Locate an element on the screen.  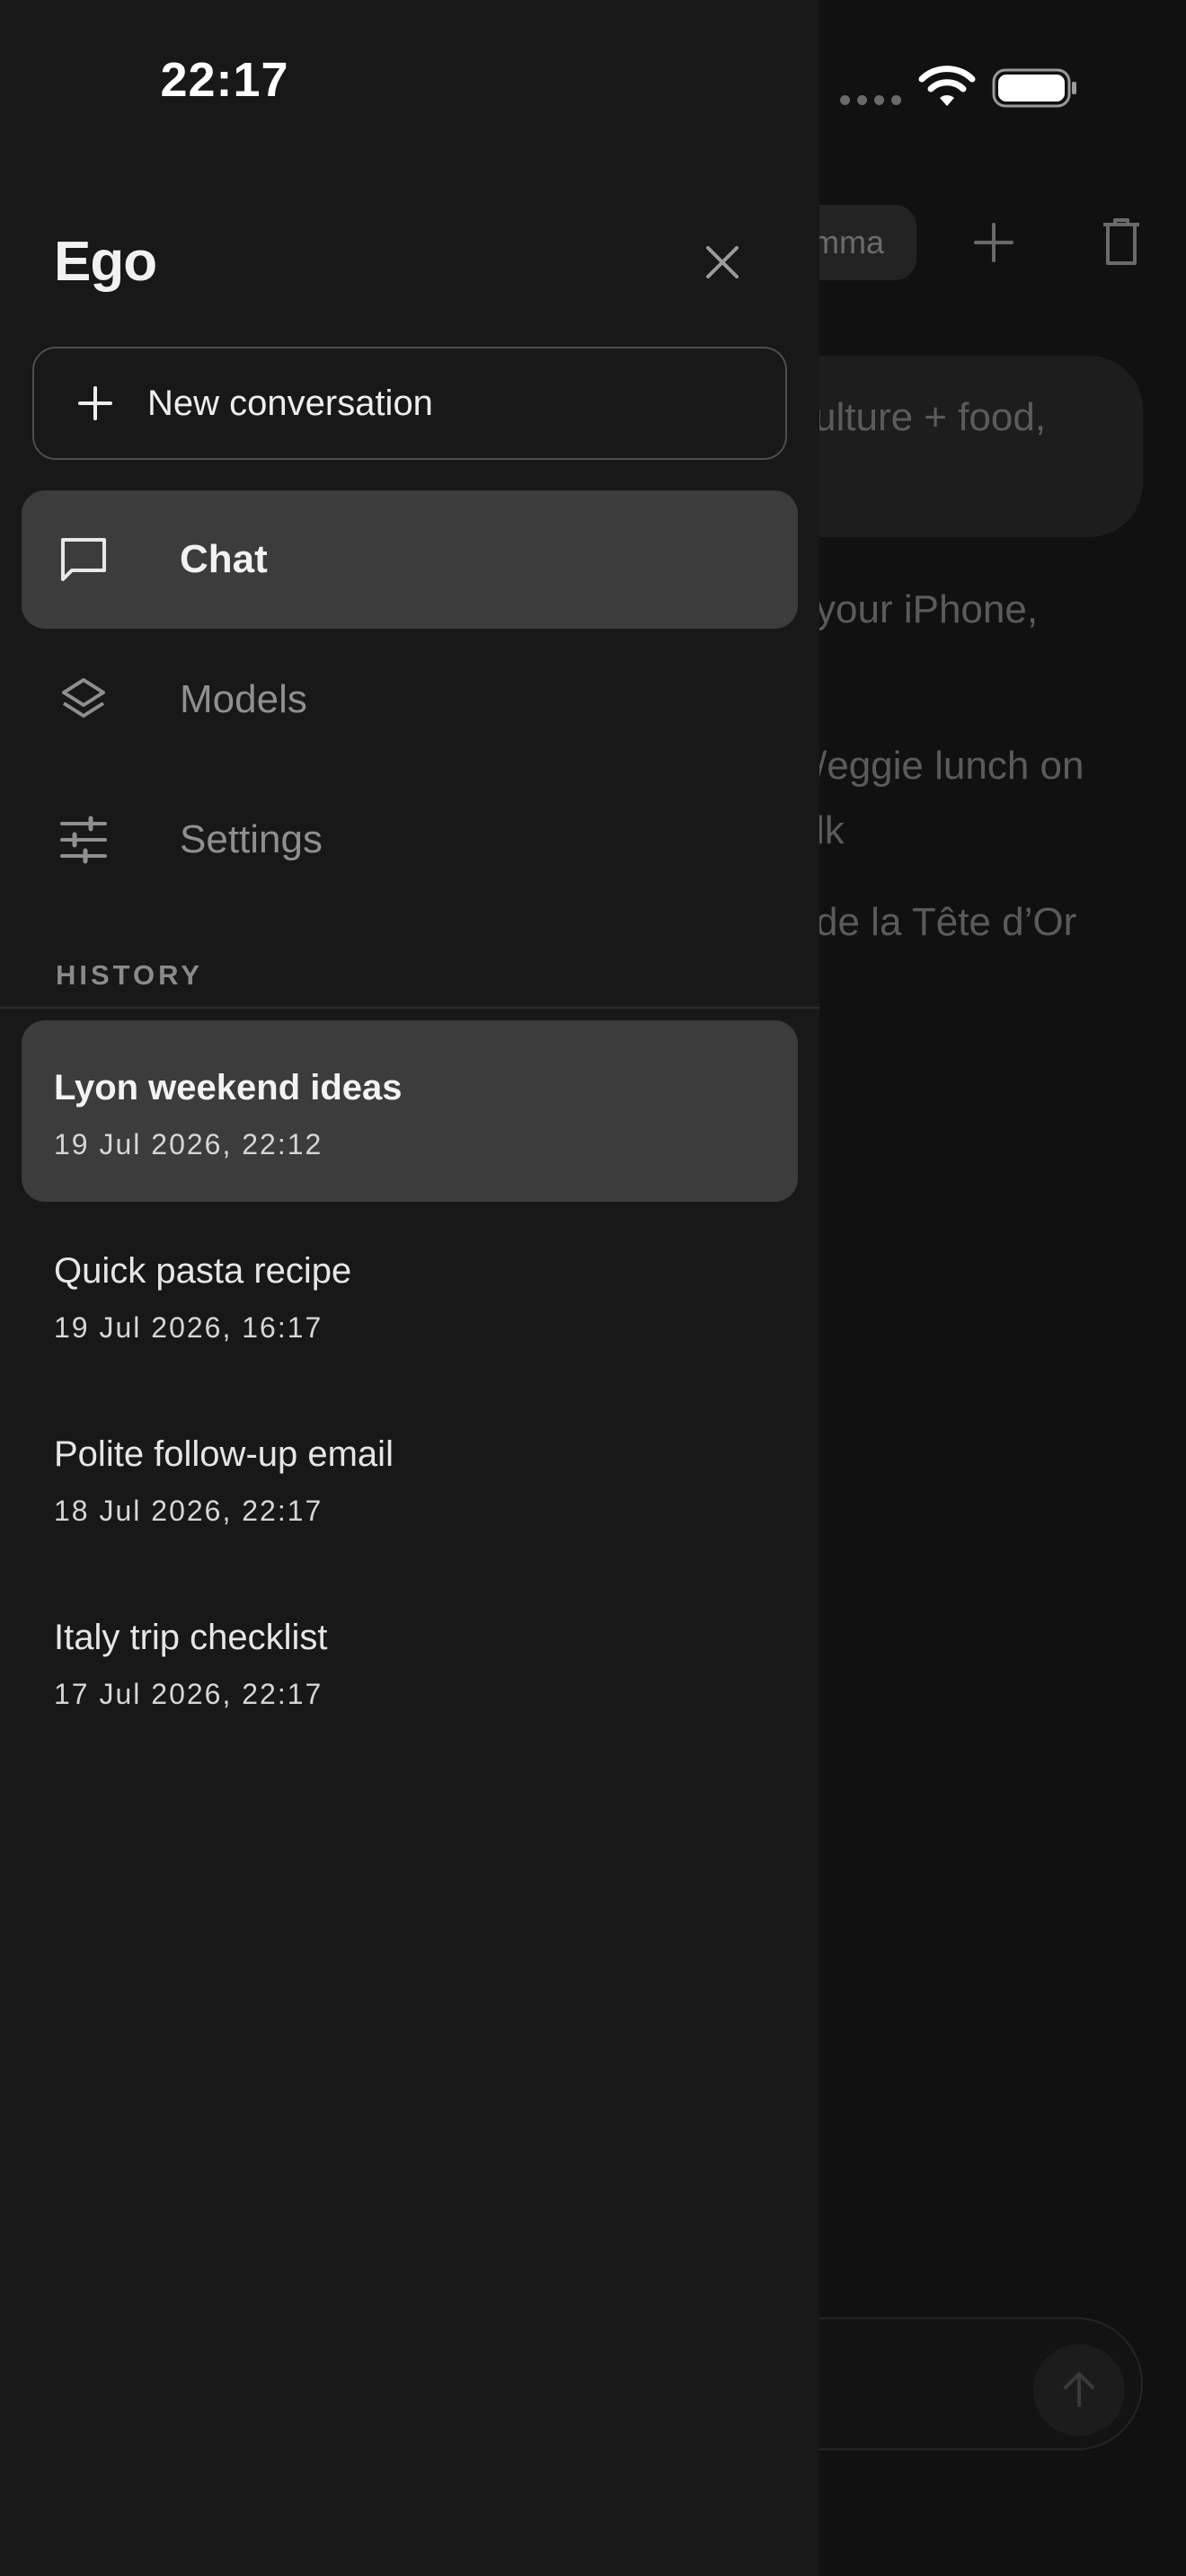
history-item-date: 19 Jul 2026, 16:17 is located at coordinates (188, 1327).